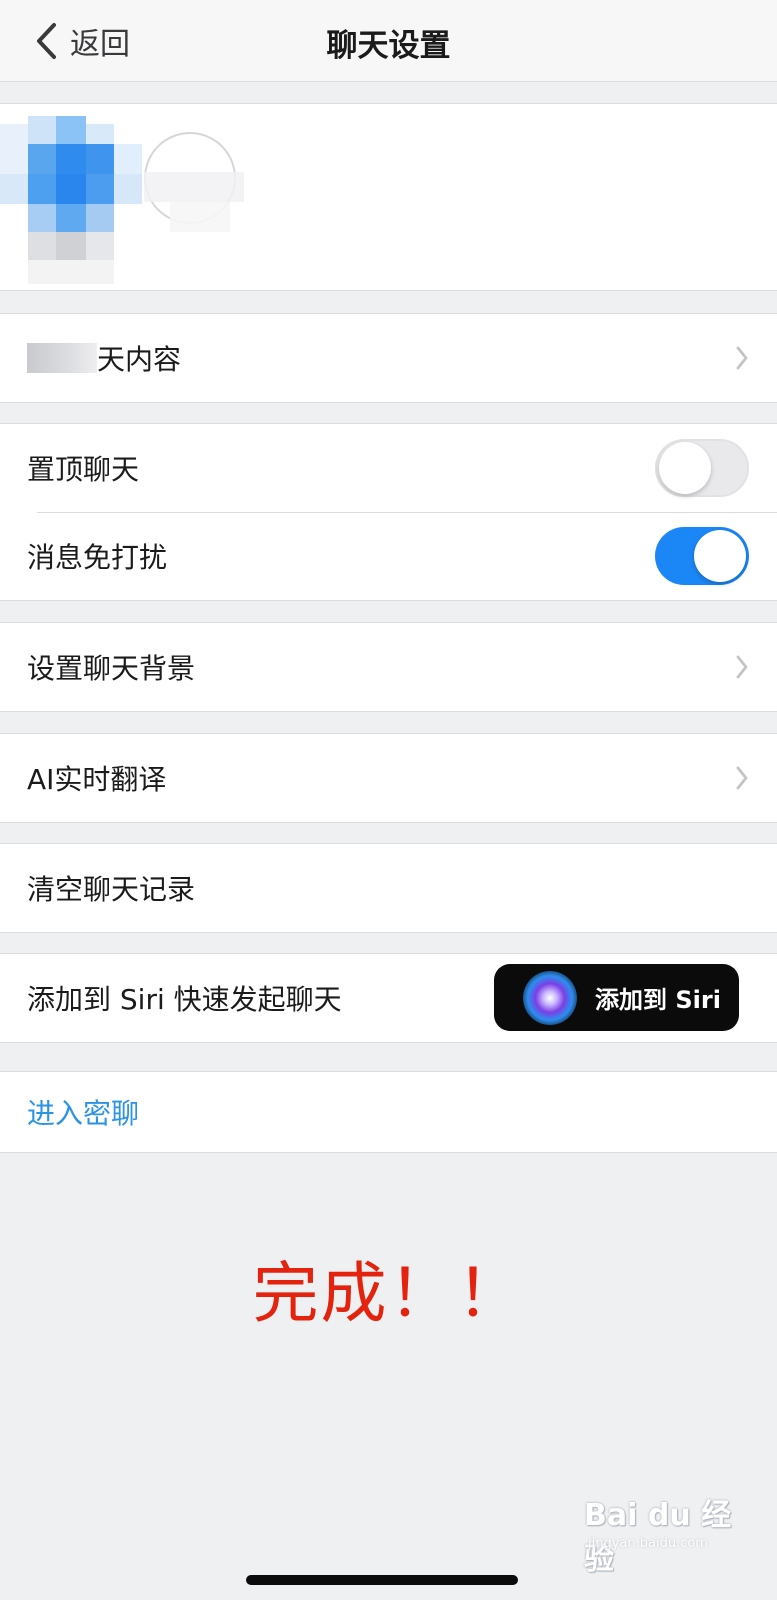  I want to click on clear-history-row: 清空聊天记录, so click(388, 888).